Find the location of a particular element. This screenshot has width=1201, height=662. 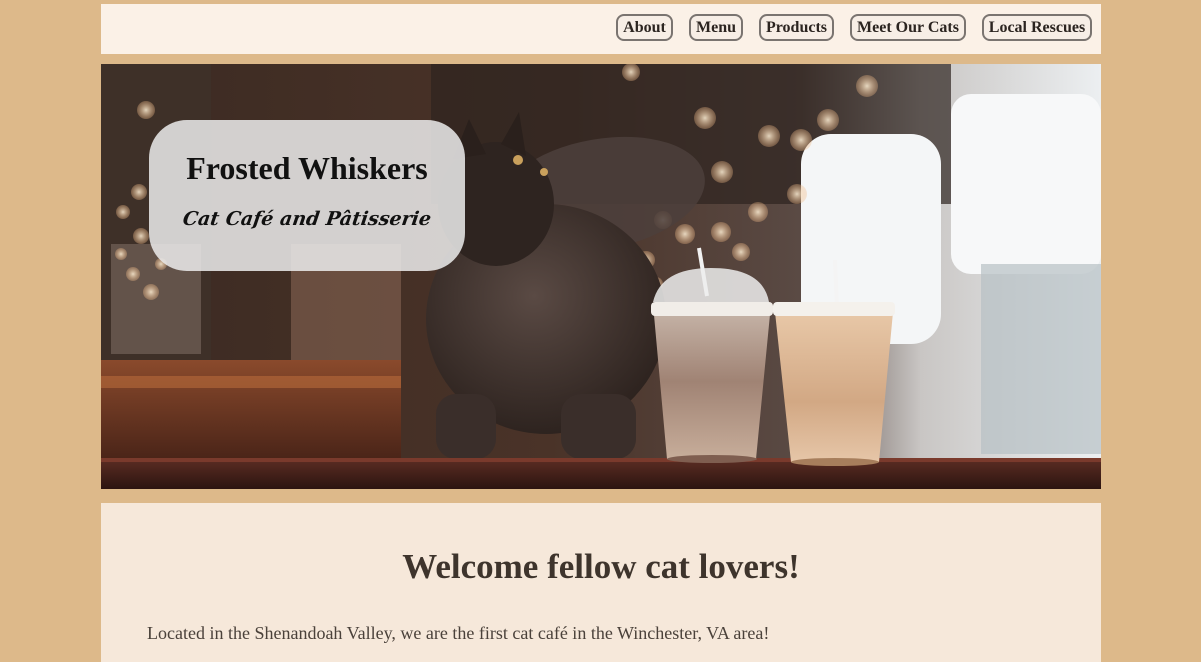

nav-products-button: Products is located at coordinates (796, 27).